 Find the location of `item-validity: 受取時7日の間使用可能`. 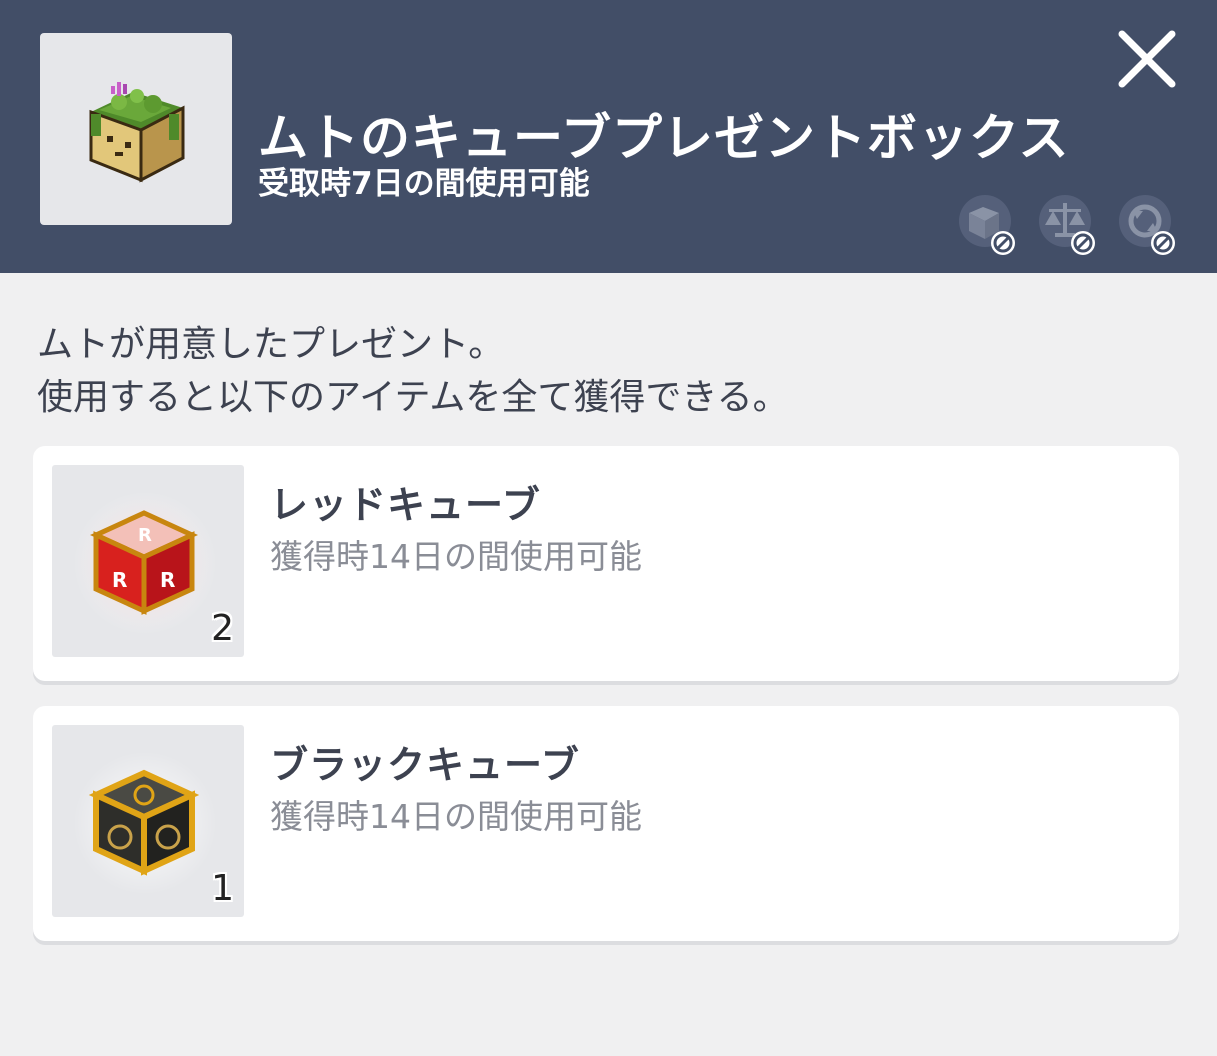

item-validity: 受取時7日の間使用可能 is located at coordinates (424, 184).